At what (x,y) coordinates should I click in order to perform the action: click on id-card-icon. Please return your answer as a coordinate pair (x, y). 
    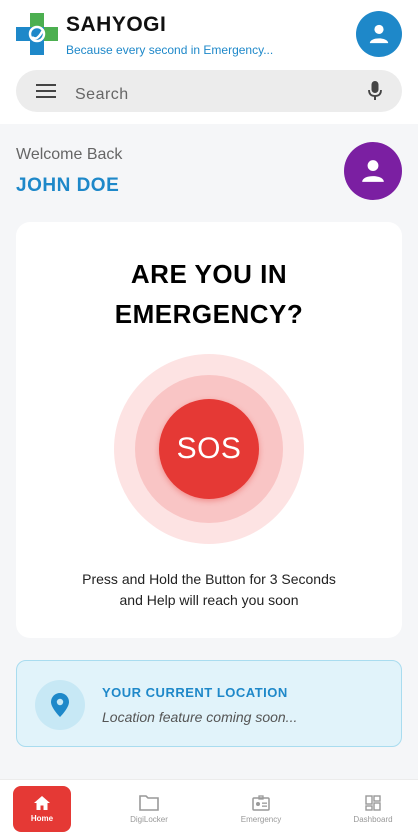
    Looking at the image, I should click on (261, 802).